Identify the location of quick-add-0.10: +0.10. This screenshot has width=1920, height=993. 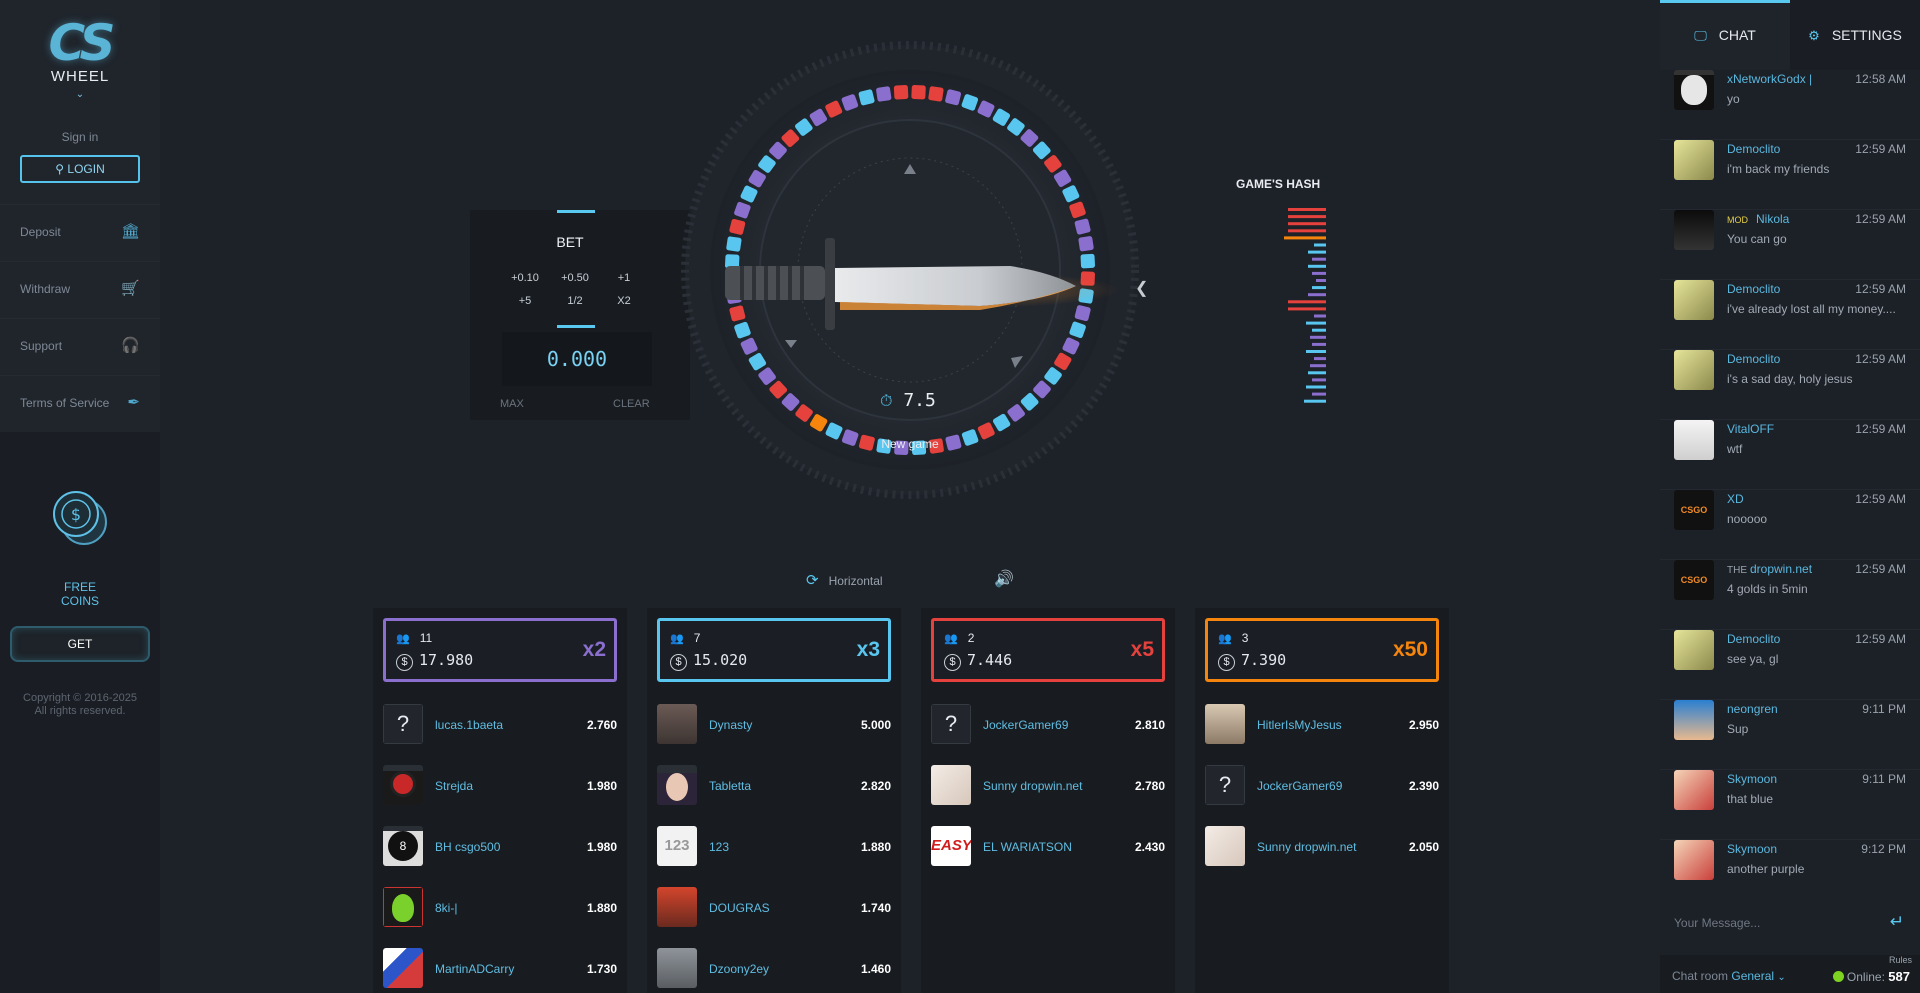
(525, 278).